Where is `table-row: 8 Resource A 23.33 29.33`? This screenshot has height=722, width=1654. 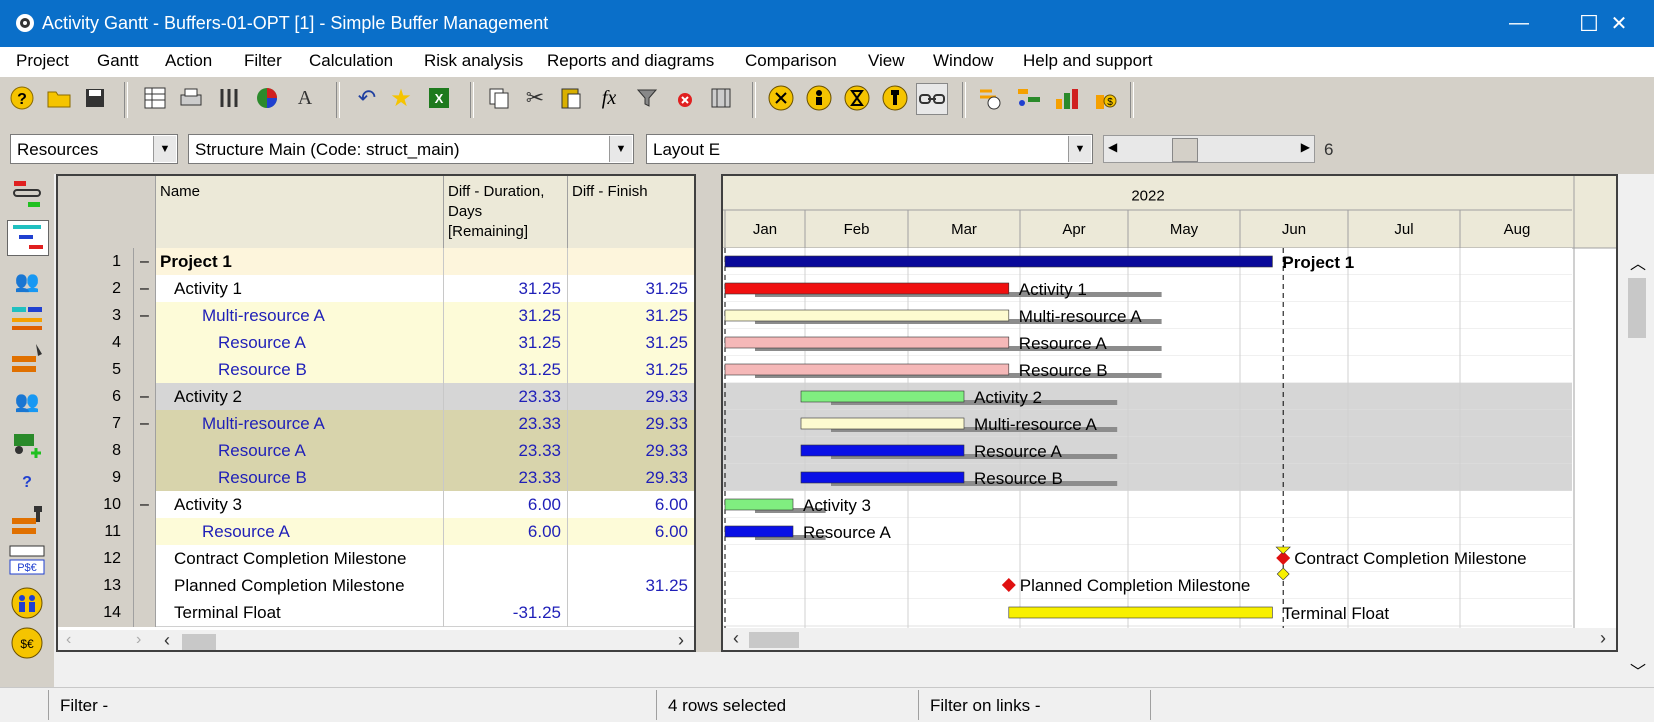
table-row: 8 Resource A 23.33 29.33 is located at coordinates (376, 451).